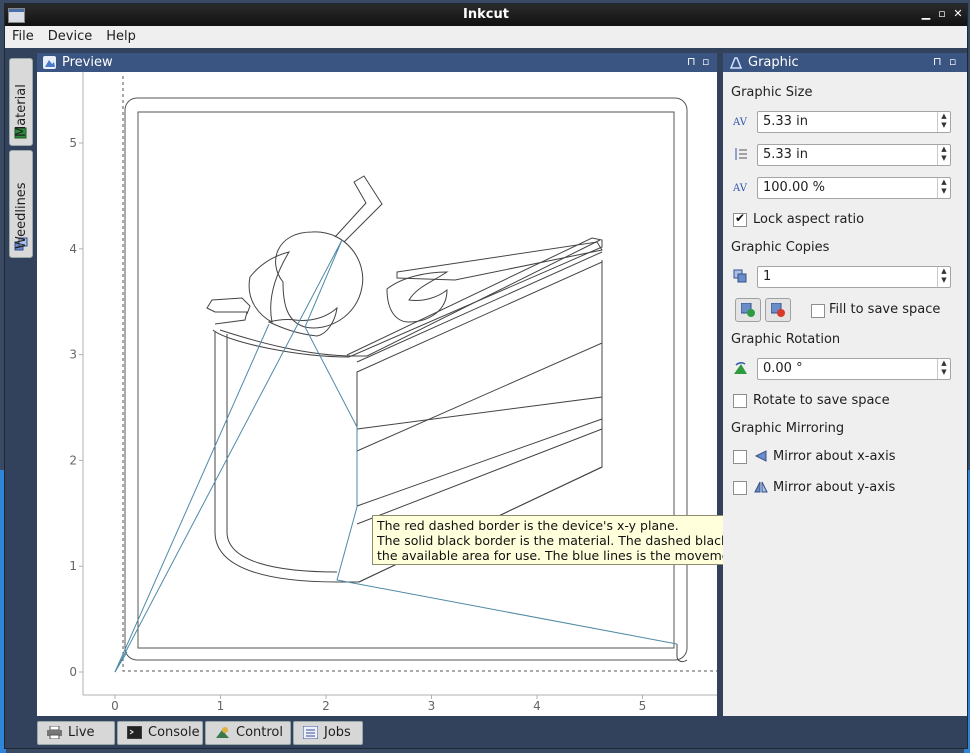 This screenshot has height=753, width=970. I want to click on y-axis-ticks: 0 1 2 3 4 5, so click(76, 407).